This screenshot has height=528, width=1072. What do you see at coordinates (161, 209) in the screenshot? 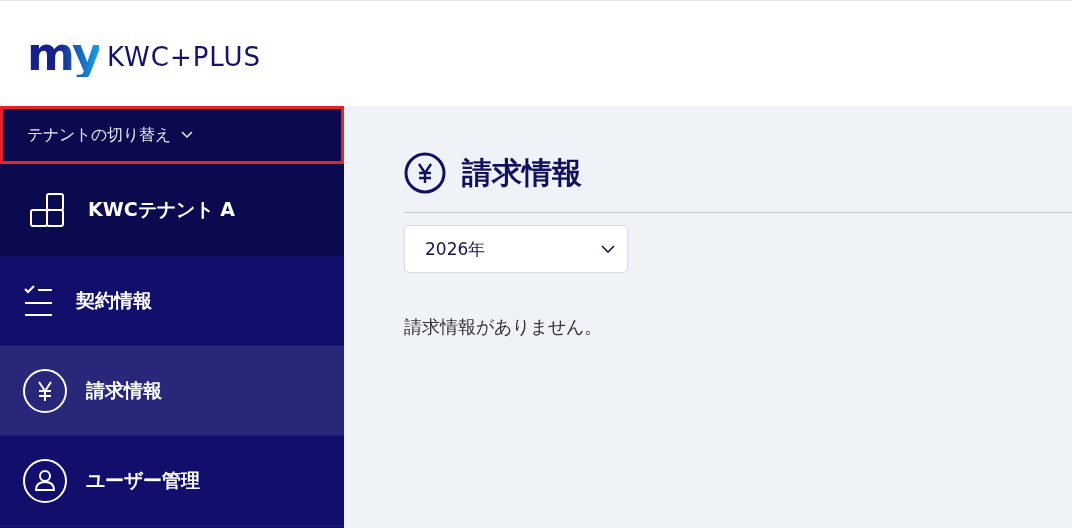
I see `tenant-name: KWCテナント A` at bounding box center [161, 209].